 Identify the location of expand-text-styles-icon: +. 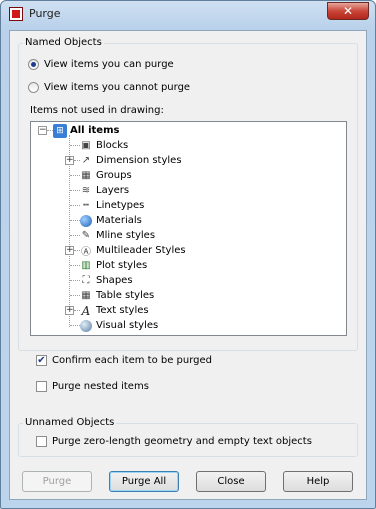
(69, 310).